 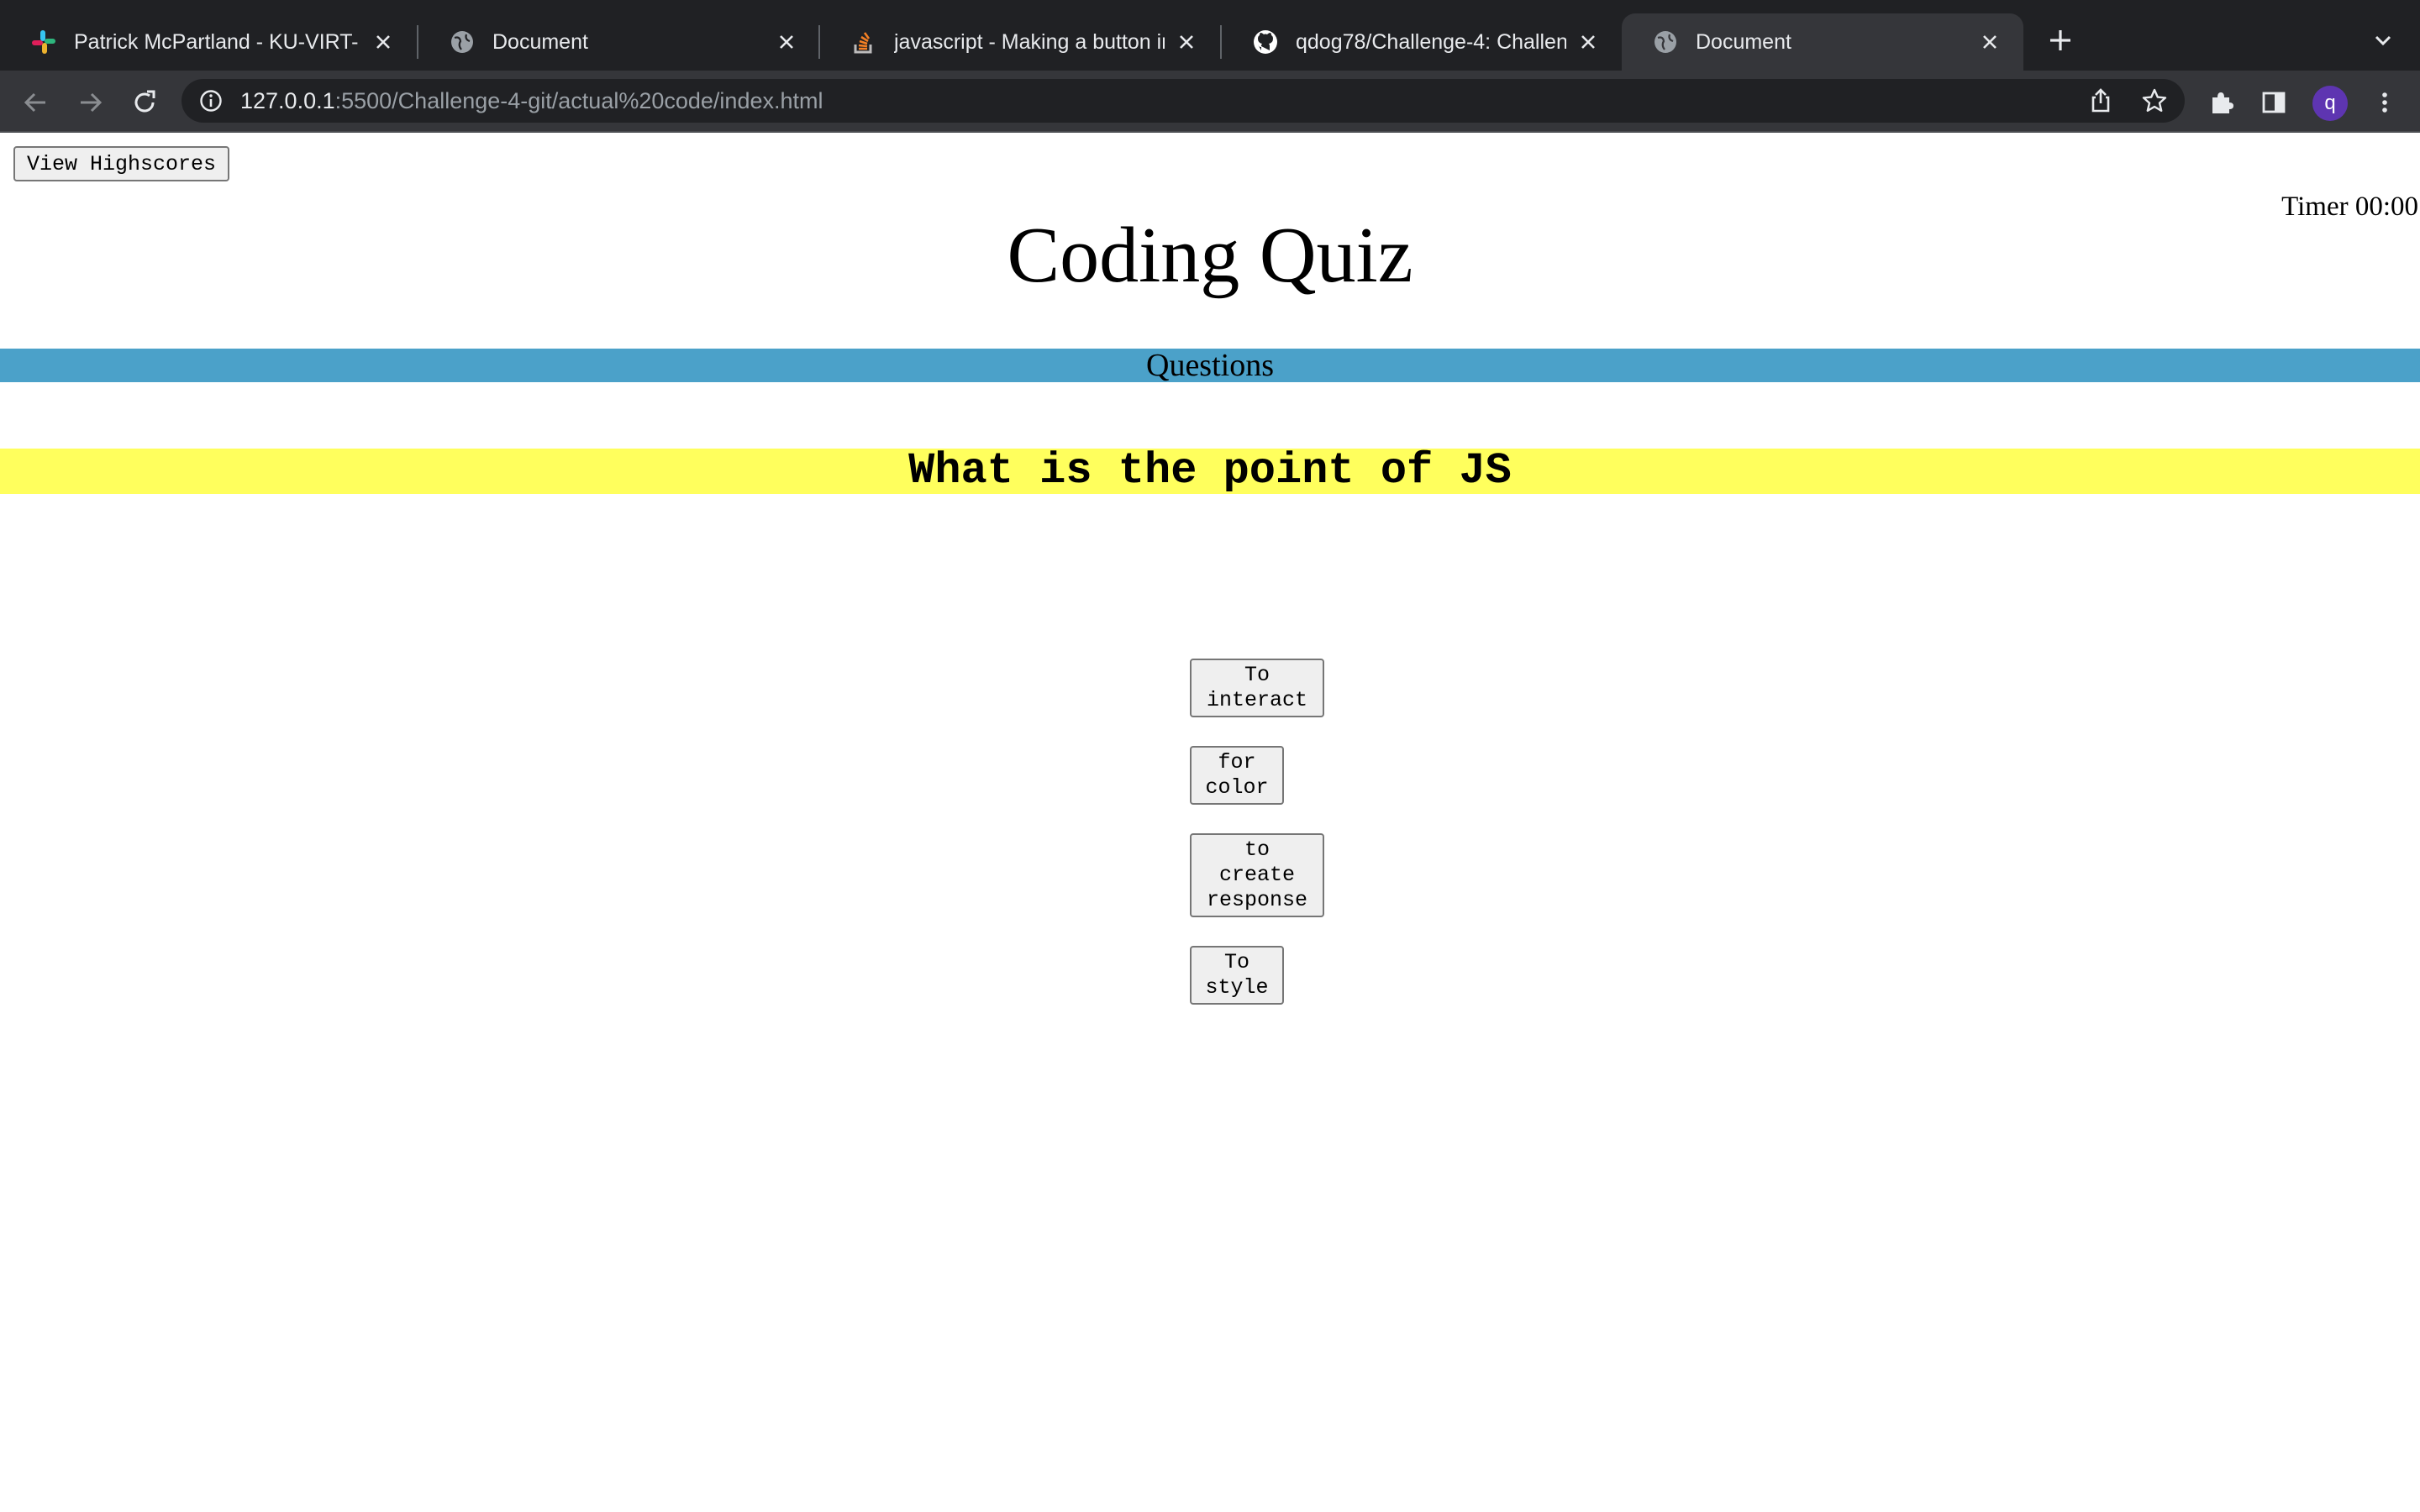 What do you see at coordinates (287, 100) in the screenshot?
I see `url-host: 127.0.0.1` at bounding box center [287, 100].